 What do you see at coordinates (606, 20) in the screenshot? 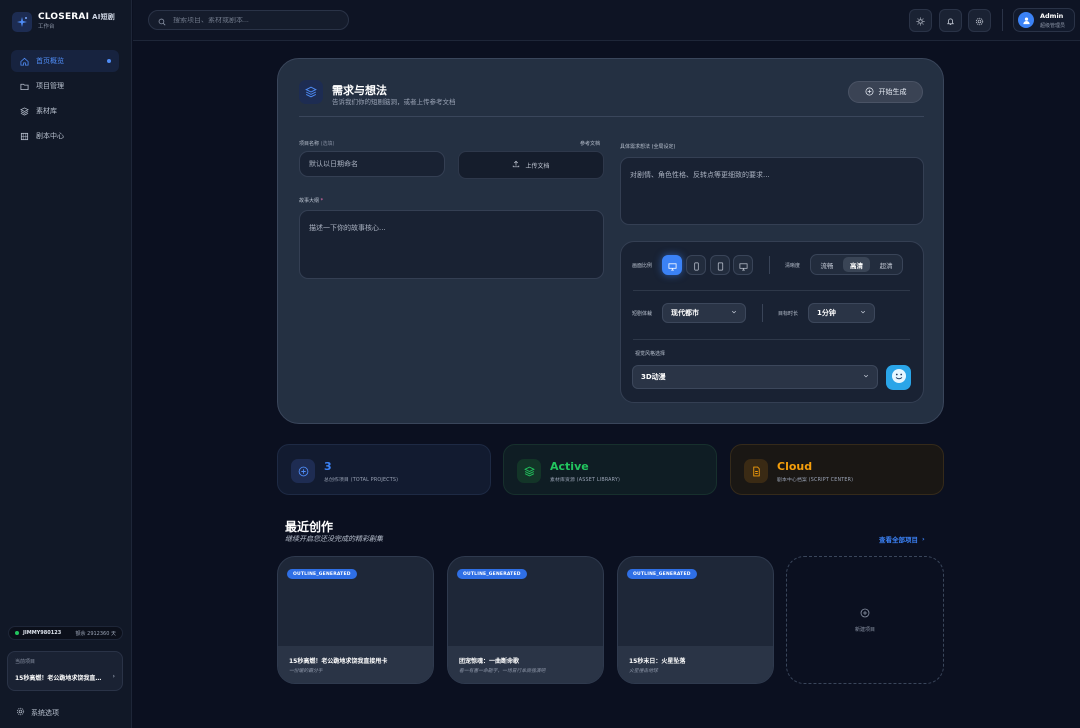
I see `topbar: Admin 超级管理员` at bounding box center [606, 20].